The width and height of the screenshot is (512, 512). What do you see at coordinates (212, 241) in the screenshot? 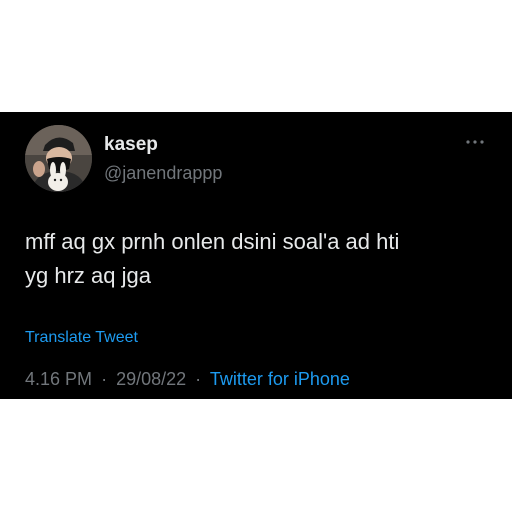
I see `tweet-text-line-1: mff aq gx prnh onlen dsini soal'a ad hti` at bounding box center [212, 241].